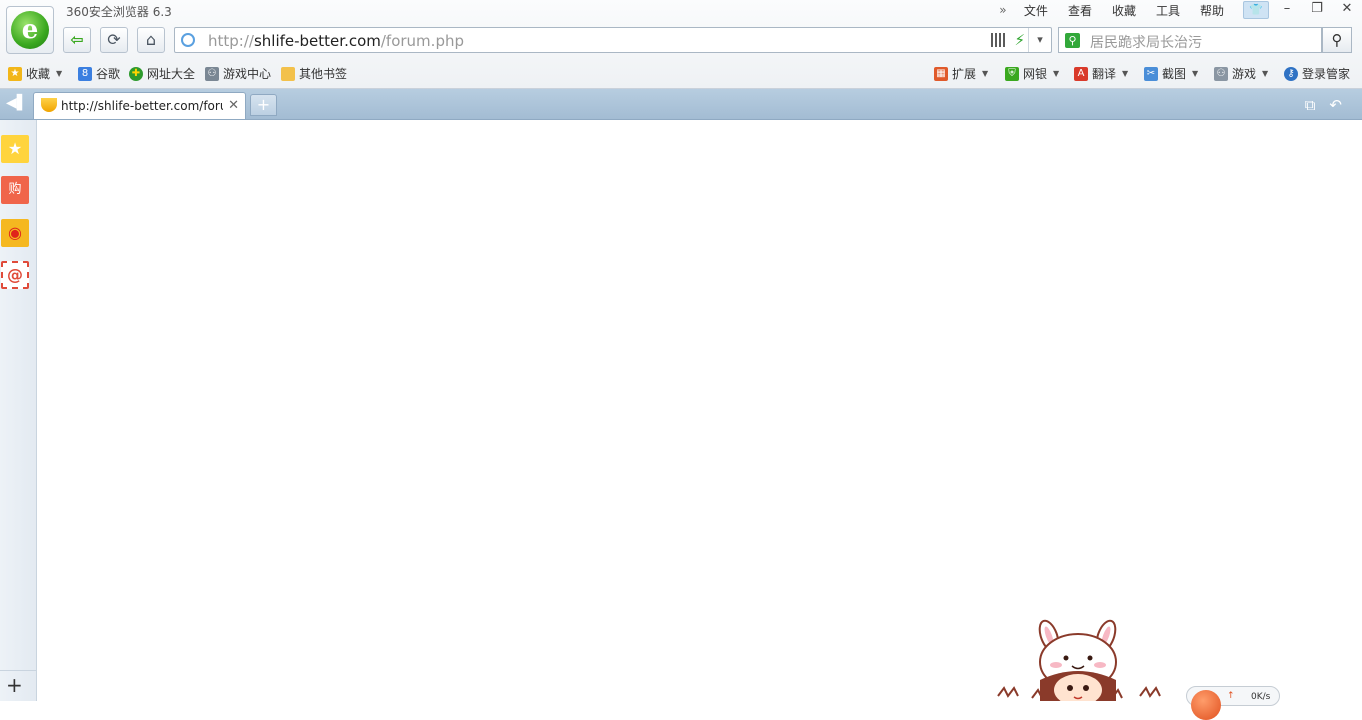  I want to click on skin-icon: 👕, so click(1256, 10).